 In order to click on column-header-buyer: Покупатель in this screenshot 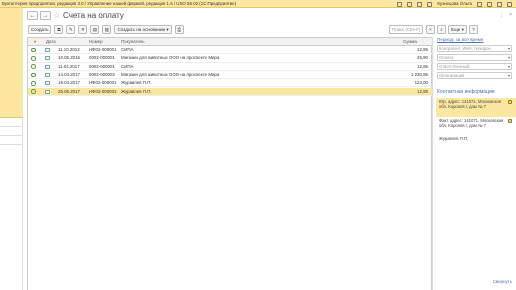, I will do `click(133, 42)`.